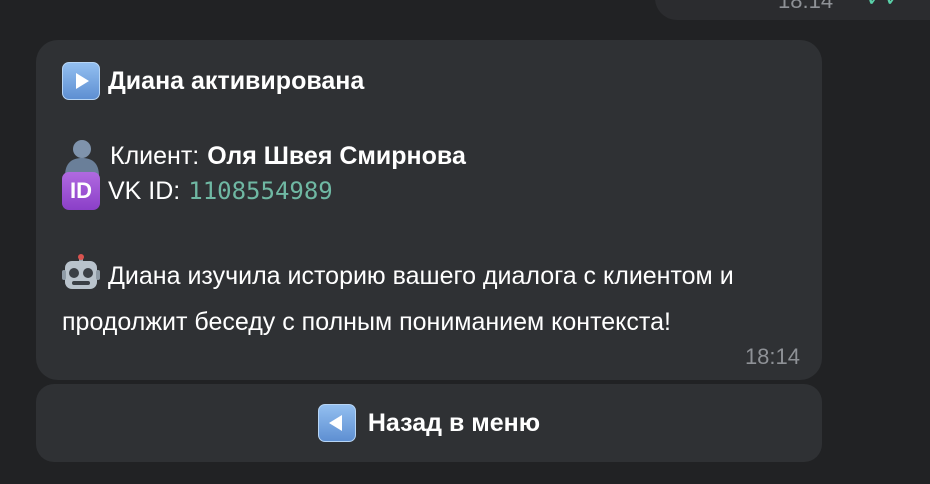  What do you see at coordinates (884, 6) in the screenshot?
I see `double-check-icon: ✓✓` at bounding box center [884, 6].